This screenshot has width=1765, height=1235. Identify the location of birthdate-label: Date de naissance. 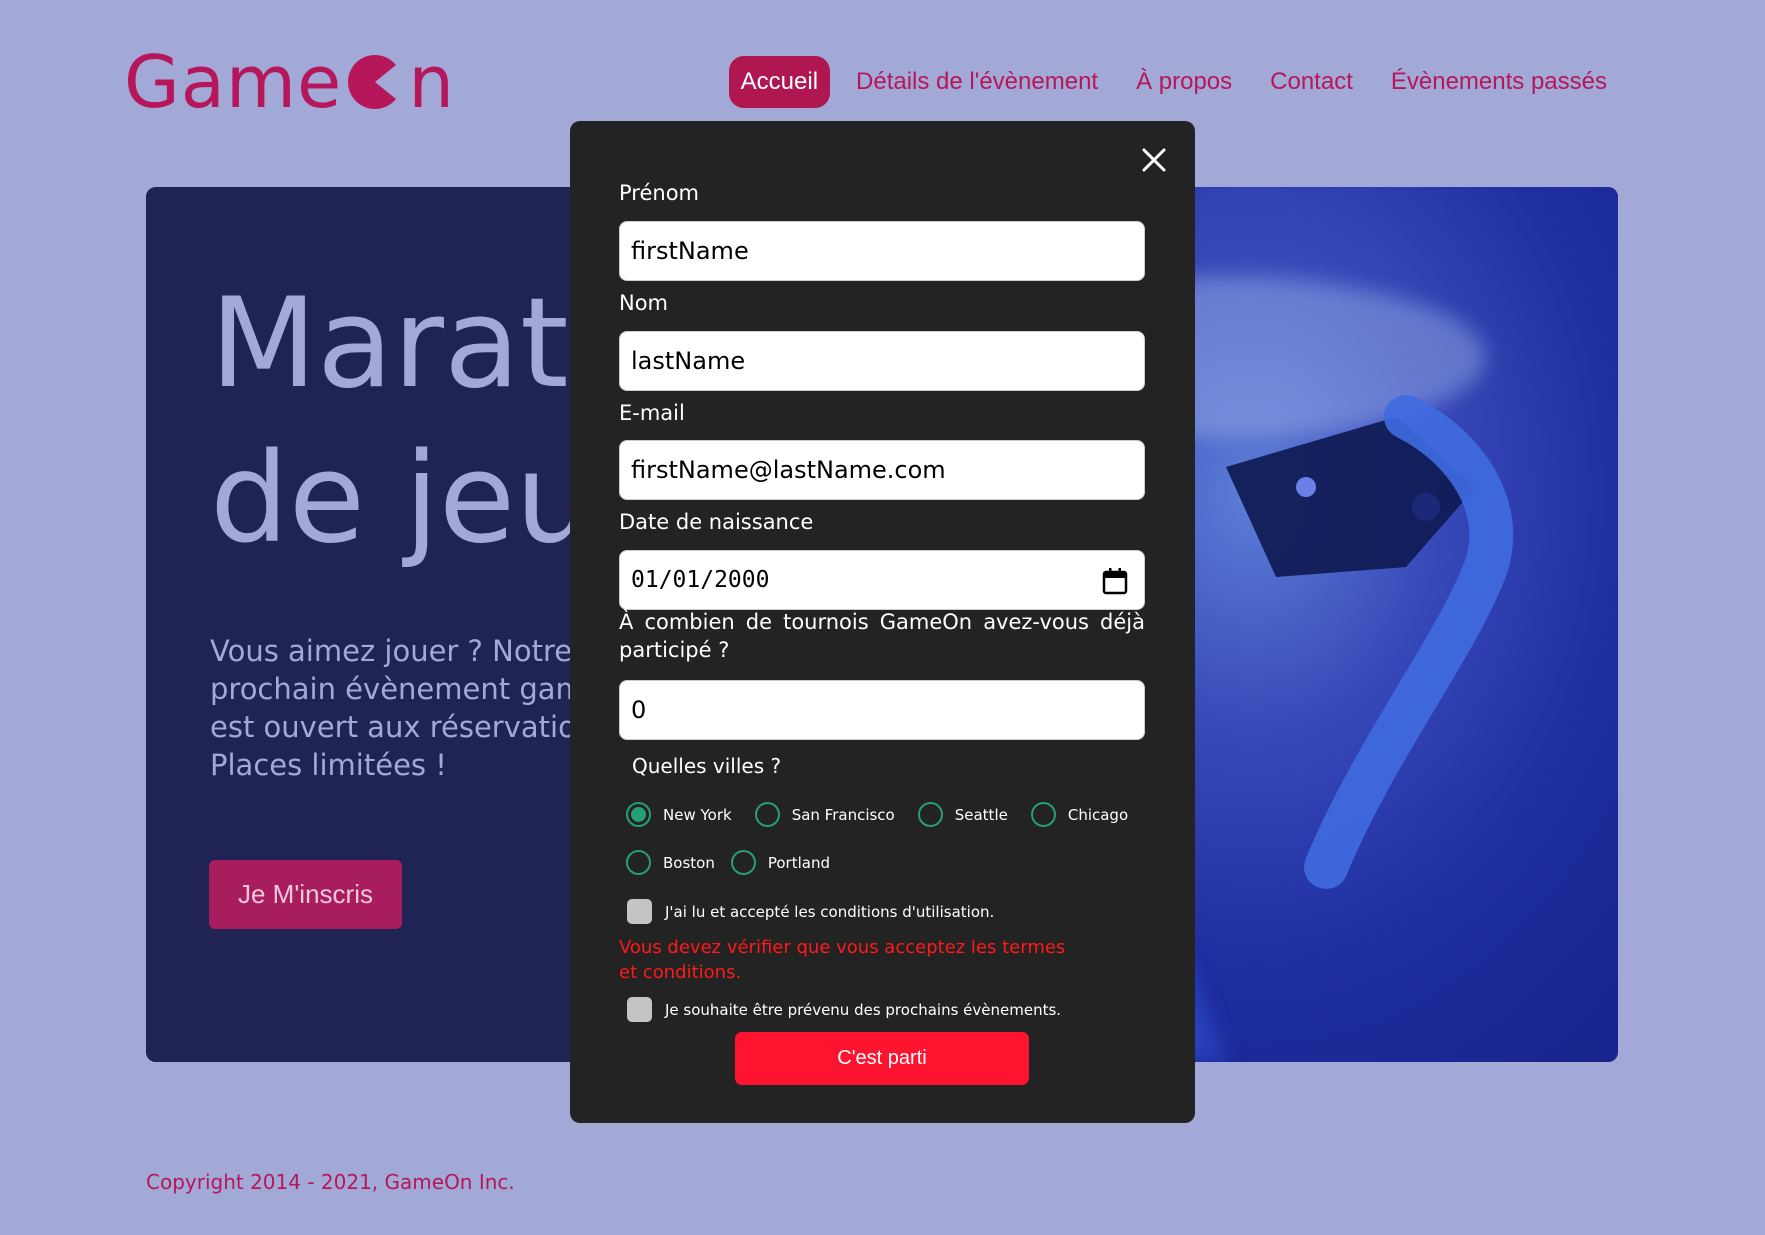
(716, 522).